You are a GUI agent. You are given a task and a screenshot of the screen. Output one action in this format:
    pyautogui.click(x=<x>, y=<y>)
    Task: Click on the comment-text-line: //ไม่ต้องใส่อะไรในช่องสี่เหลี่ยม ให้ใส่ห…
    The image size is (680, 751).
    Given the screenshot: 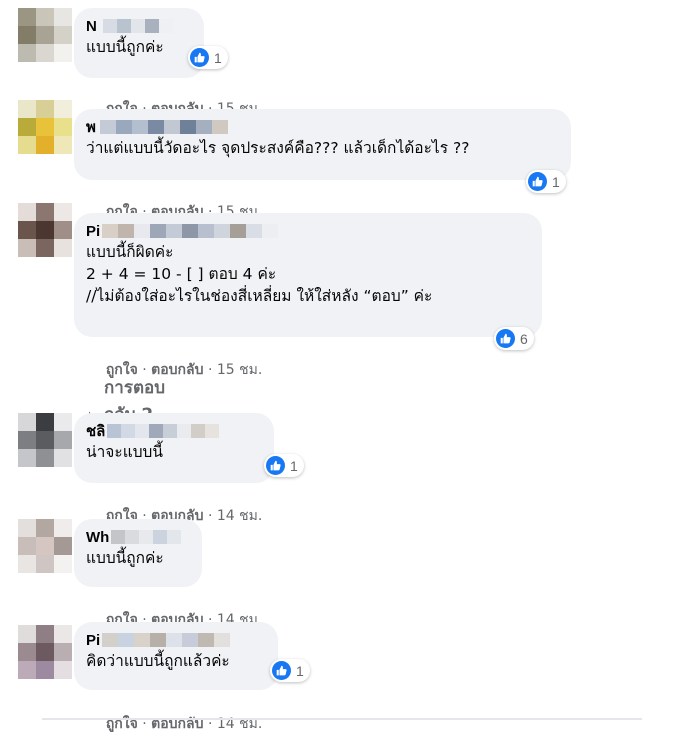 What is the action you would take?
    pyautogui.click(x=259, y=296)
    